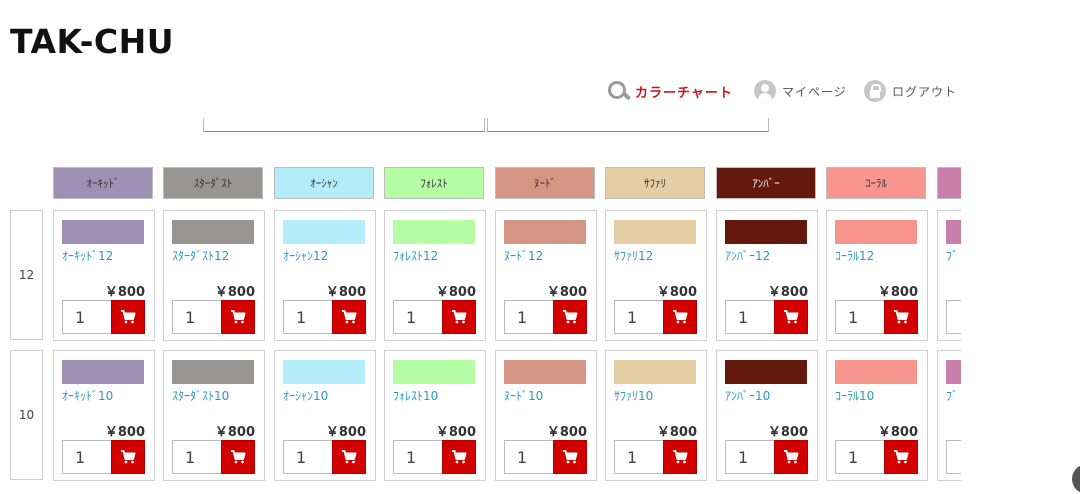 Image resolution: width=1080 pixels, height=494 pixels. Describe the element at coordinates (305, 255) in the screenshot. I see `product-name-link: ｵｰｼｬﾝ12` at that location.